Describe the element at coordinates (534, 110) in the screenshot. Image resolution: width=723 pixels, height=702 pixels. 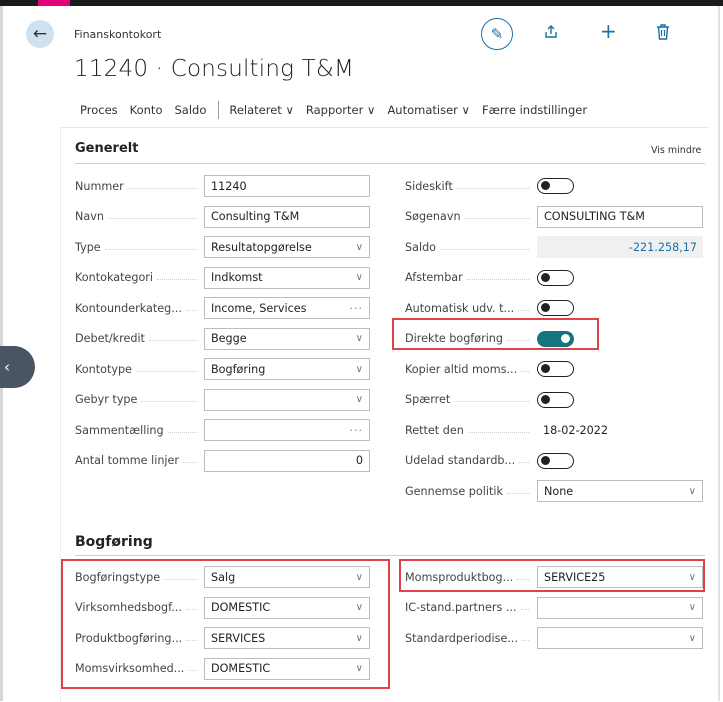
I see `fewer-options-button: Færre indstillinger` at that location.